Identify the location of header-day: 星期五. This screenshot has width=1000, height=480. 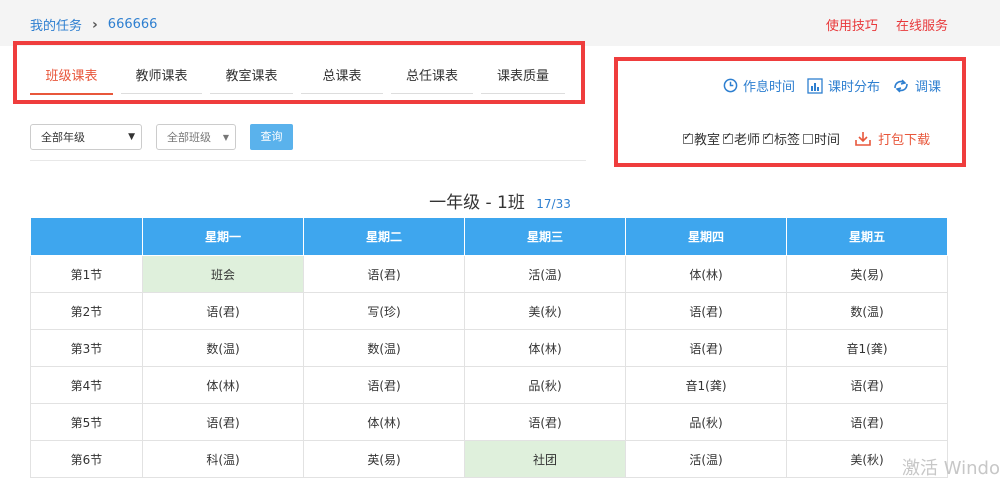
(867, 236).